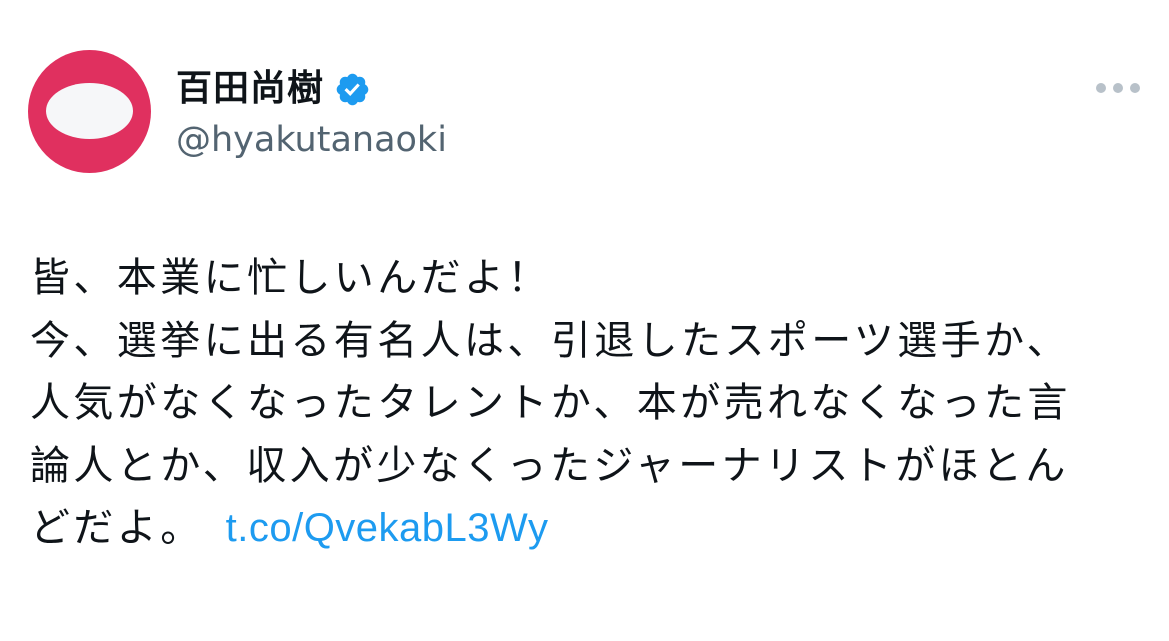  Describe the element at coordinates (550, 403) in the screenshot. I see `tweet-line: 人気がなくなったタレントか、本が売れなくなった言` at that location.